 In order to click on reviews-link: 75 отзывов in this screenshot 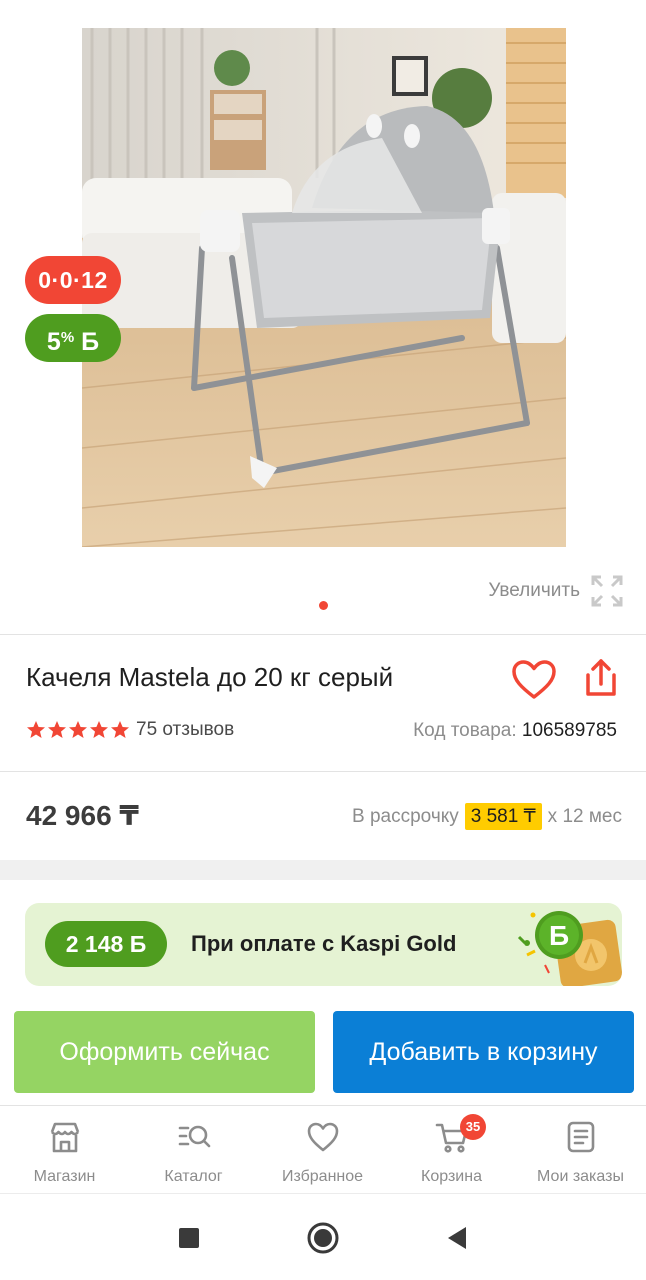, I will do `click(185, 730)`.